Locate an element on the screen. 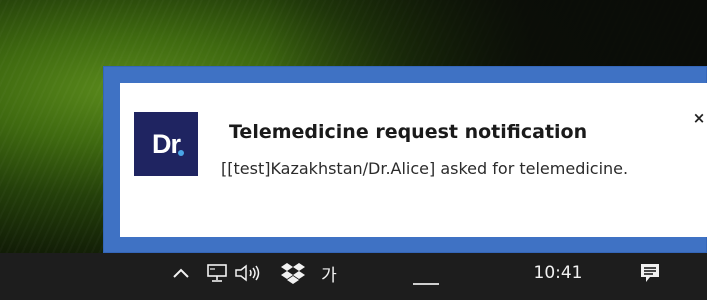 Image resolution: width=707 pixels, height=300 pixels. action-center-icon is located at coordinates (650, 273).